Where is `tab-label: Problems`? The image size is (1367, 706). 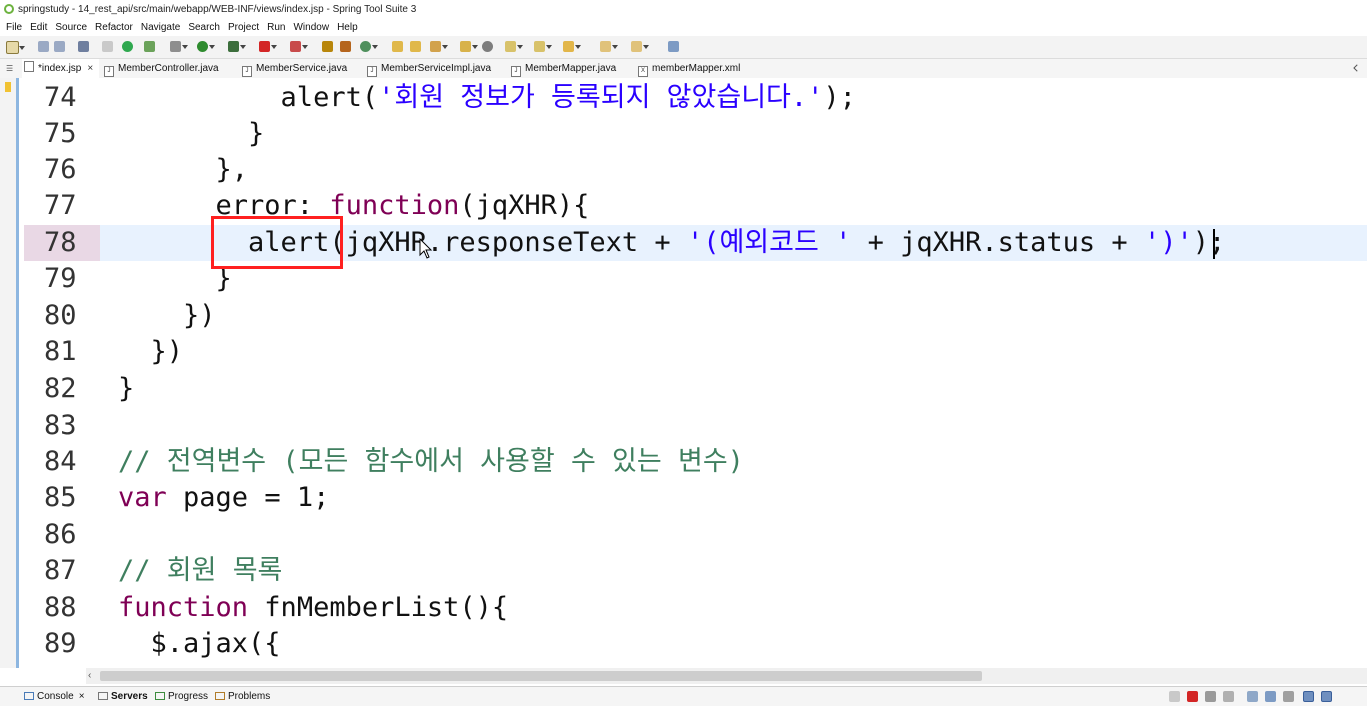 tab-label: Problems is located at coordinates (249, 696).